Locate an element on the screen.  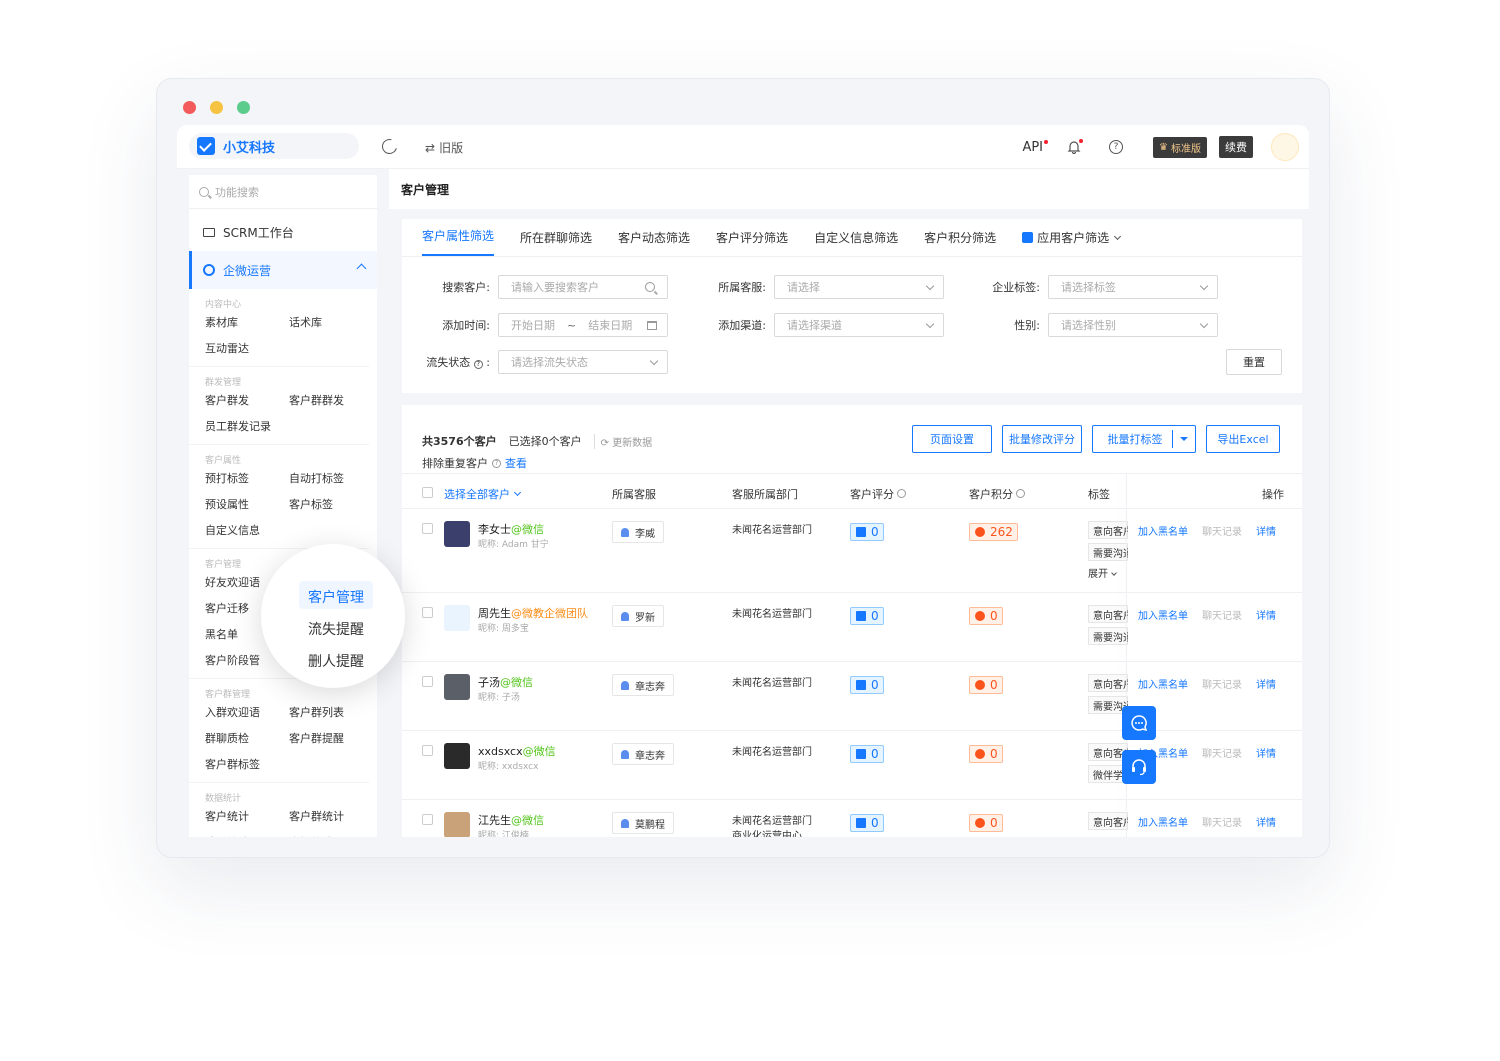
customer-name: xxdsxcx@微信 is located at coordinates (517, 751).